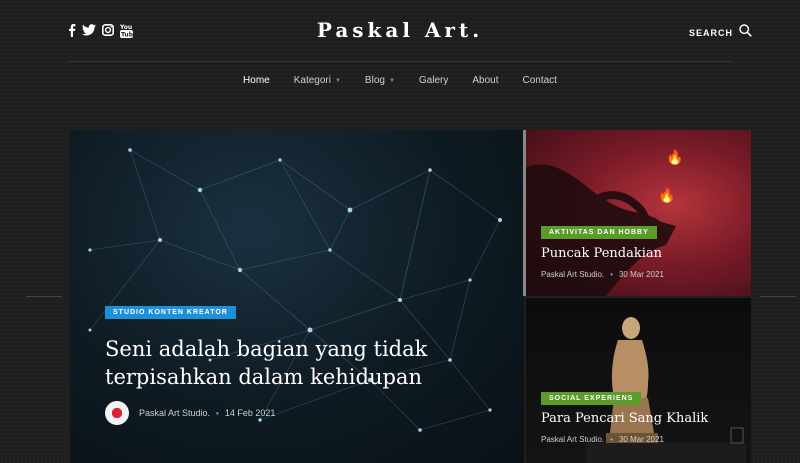 The width and height of the screenshot is (800, 463). I want to click on search-label: SEARCH, so click(710, 33).